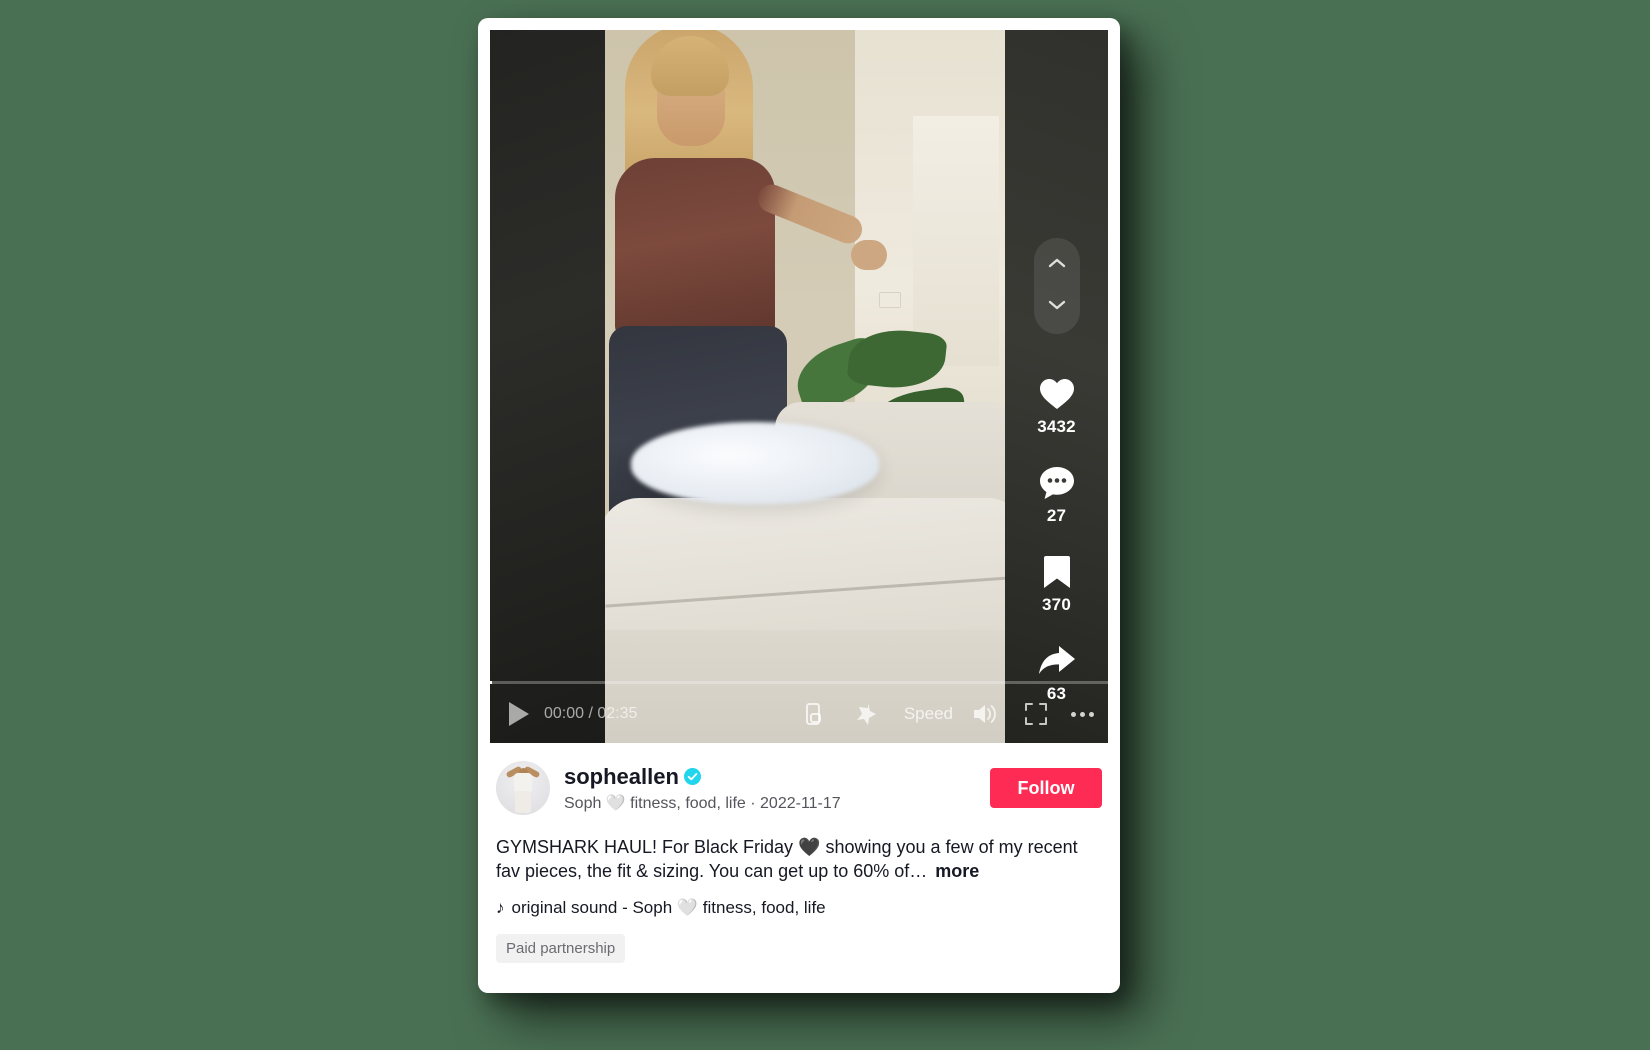  I want to click on chevron-down-icon, so click(1057, 307).